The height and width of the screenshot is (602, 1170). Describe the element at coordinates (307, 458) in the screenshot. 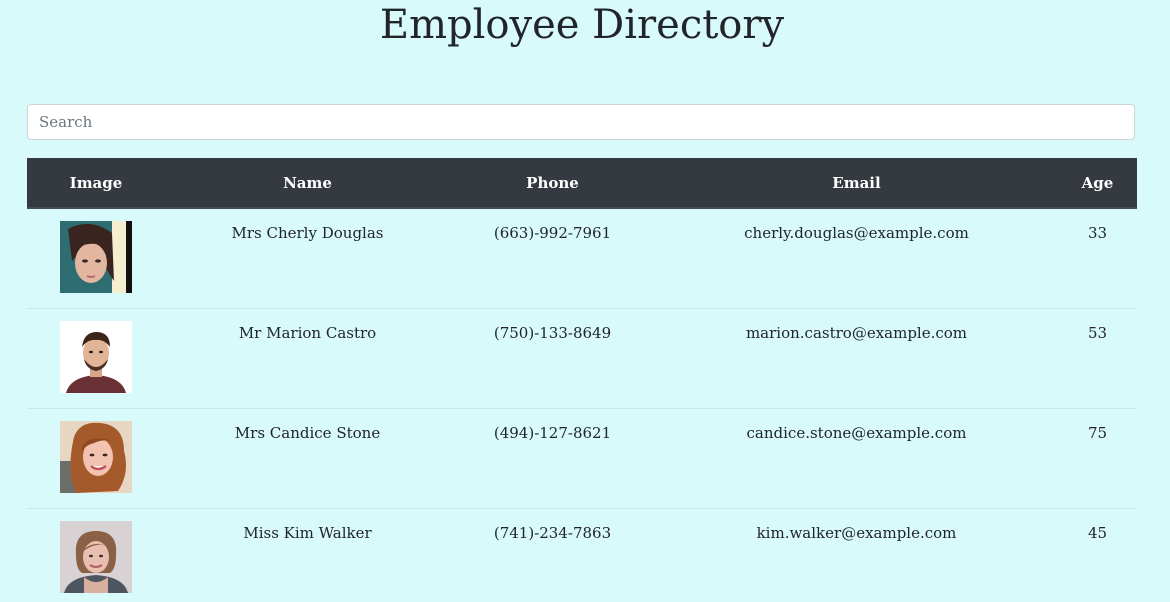

I see `name-cell: Mrs Candice Stone` at that location.